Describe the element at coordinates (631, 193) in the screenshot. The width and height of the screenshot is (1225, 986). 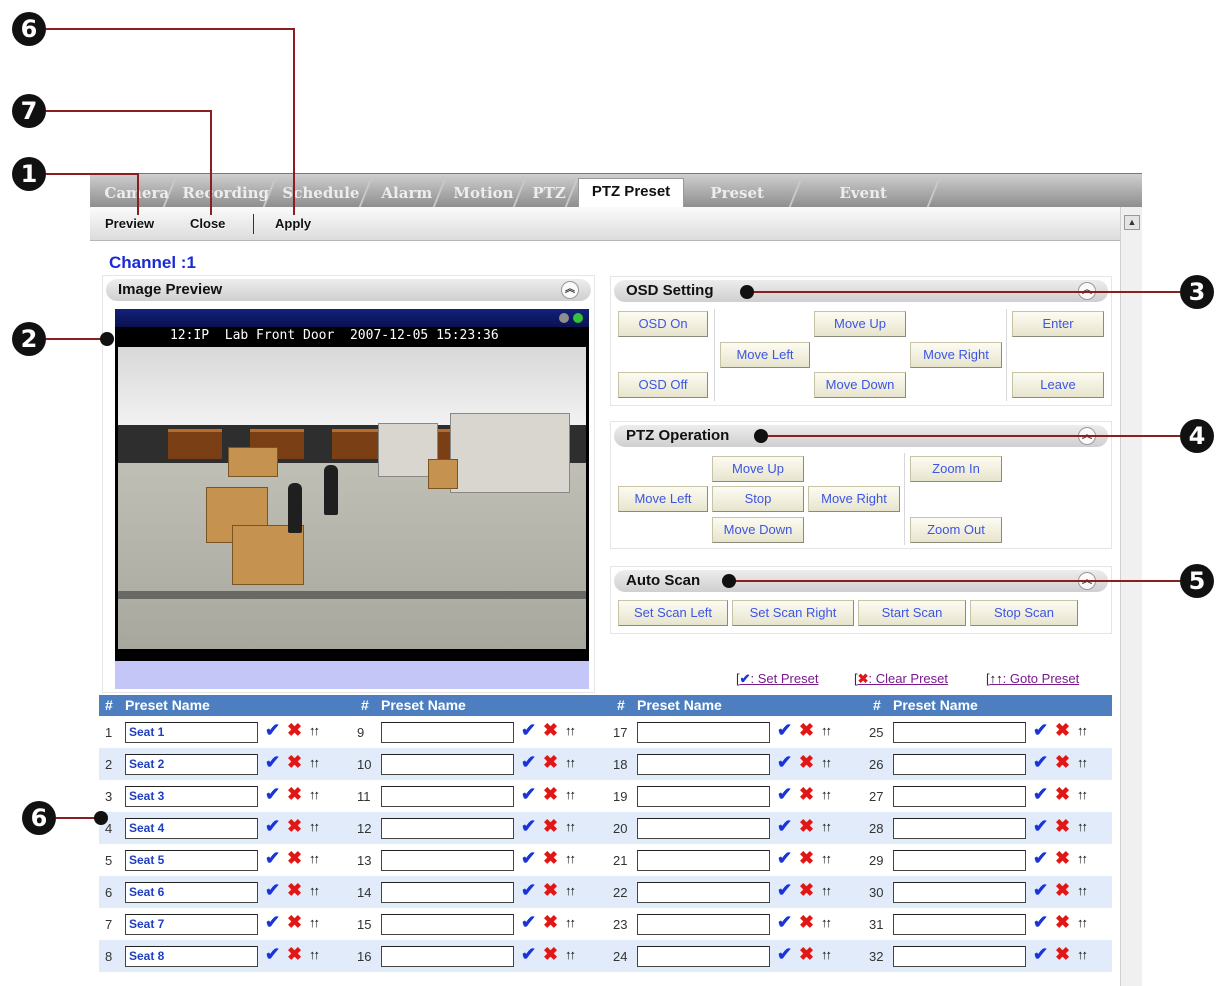
I see `tab-ptz-preset: PTZ Preset` at that location.